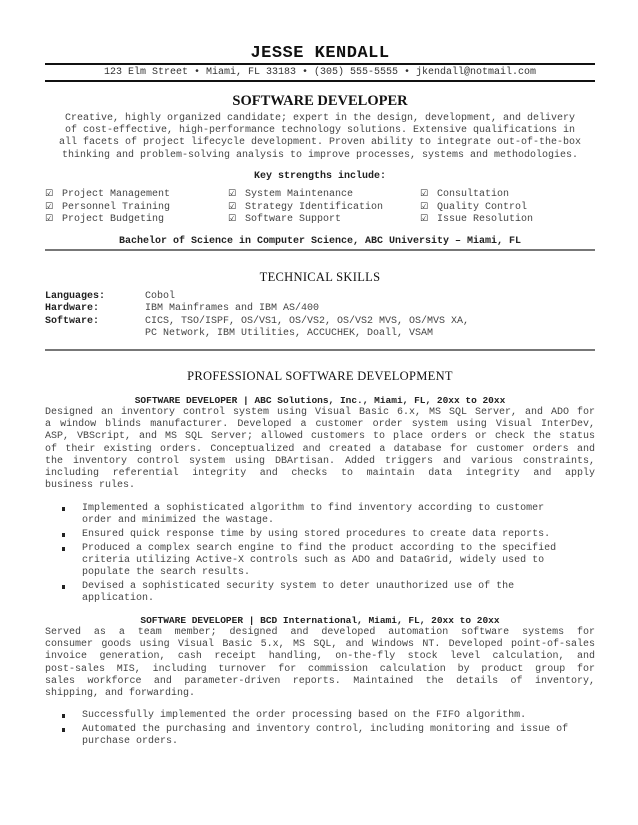 The height and width of the screenshot is (825, 638). I want to click on strength-label: Software Support, so click(293, 219).